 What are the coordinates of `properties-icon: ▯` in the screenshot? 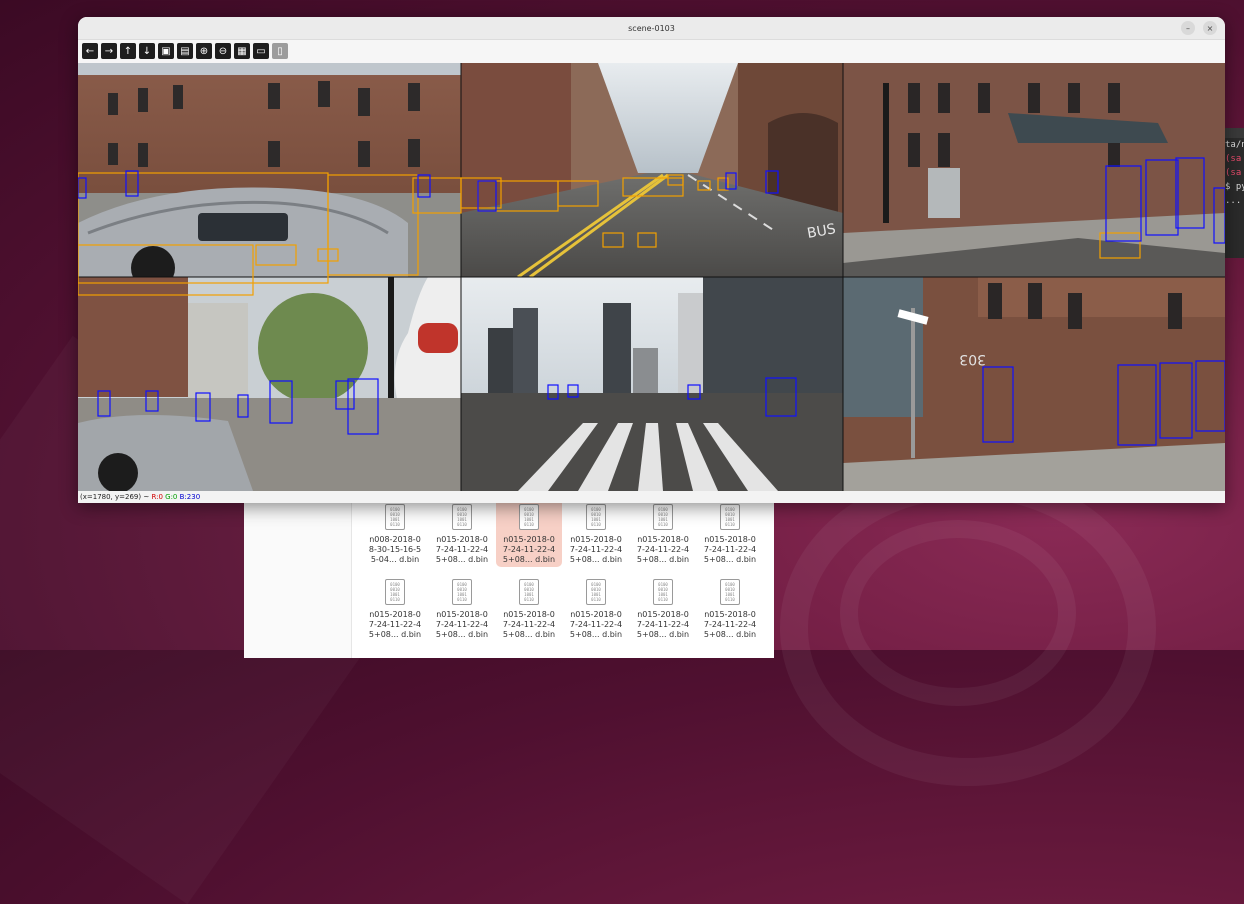 It's located at (280, 51).